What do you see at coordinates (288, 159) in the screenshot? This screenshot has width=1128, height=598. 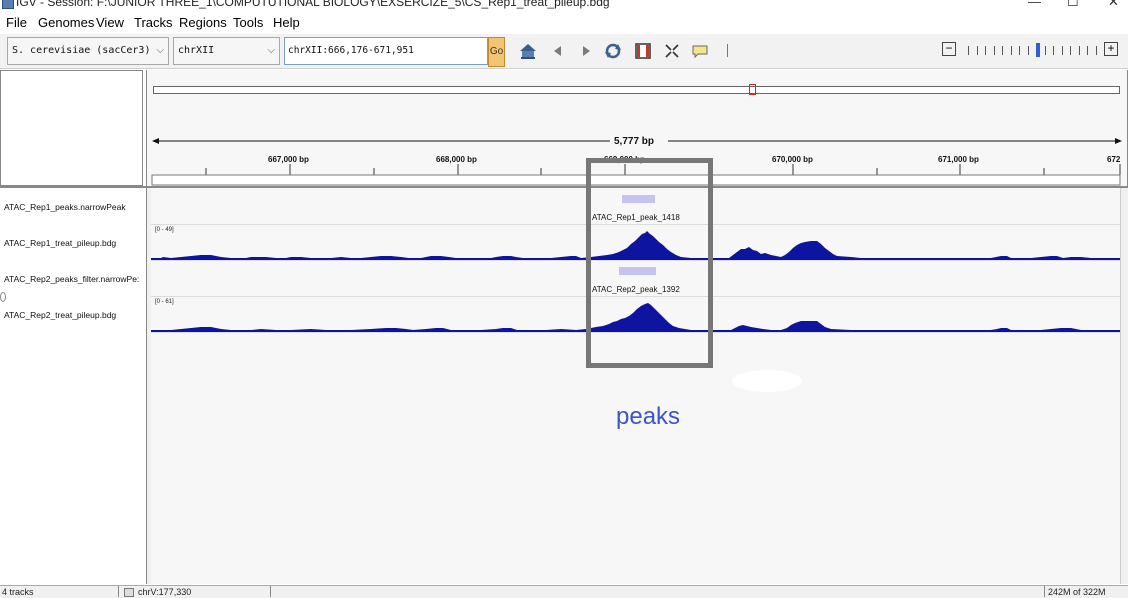 I see `ruler-tick-label: 667,000 bp` at bounding box center [288, 159].